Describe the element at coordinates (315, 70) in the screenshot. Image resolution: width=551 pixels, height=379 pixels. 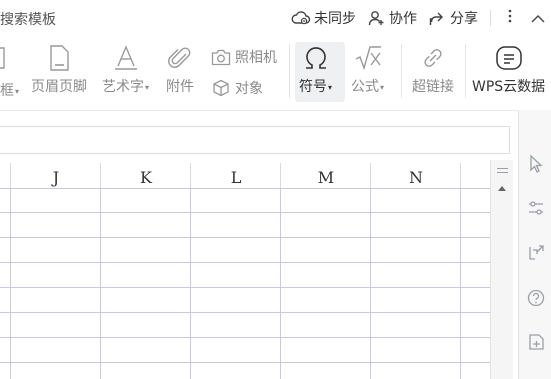
I see `symbol-button: 符号▾` at that location.